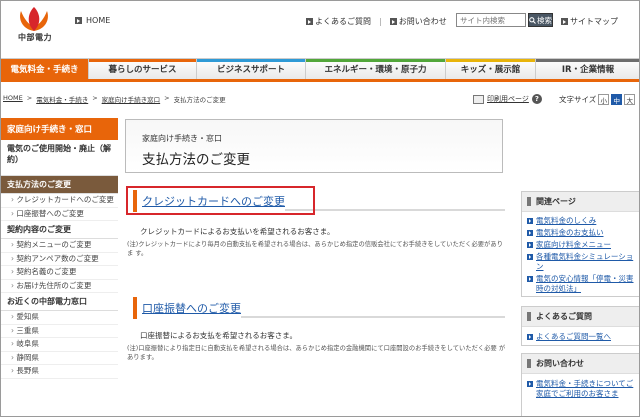 The width and height of the screenshot is (640, 417). What do you see at coordinates (131, 99) in the screenshot?
I see `crumb-household: 家庭向け手続き窓口` at bounding box center [131, 99].